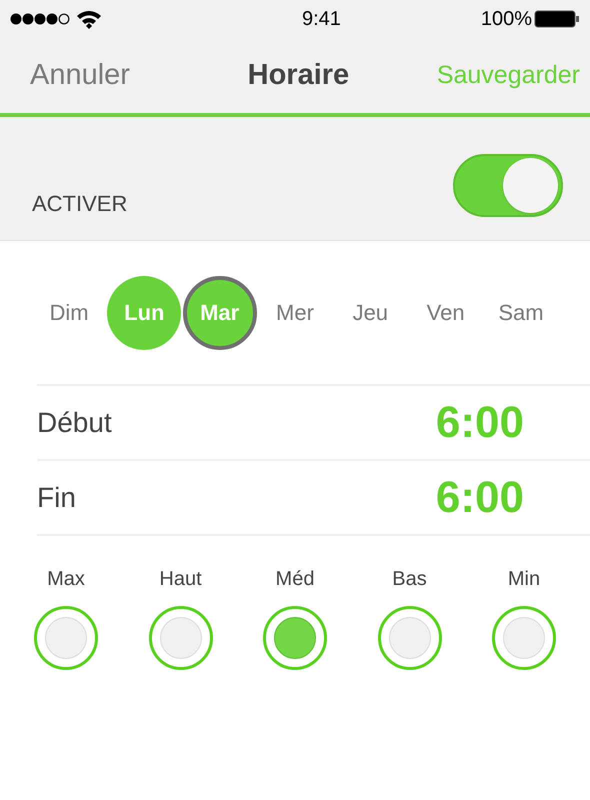 The height and width of the screenshot is (800, 590). I want to click on wifi-icon, so click(89, 19).